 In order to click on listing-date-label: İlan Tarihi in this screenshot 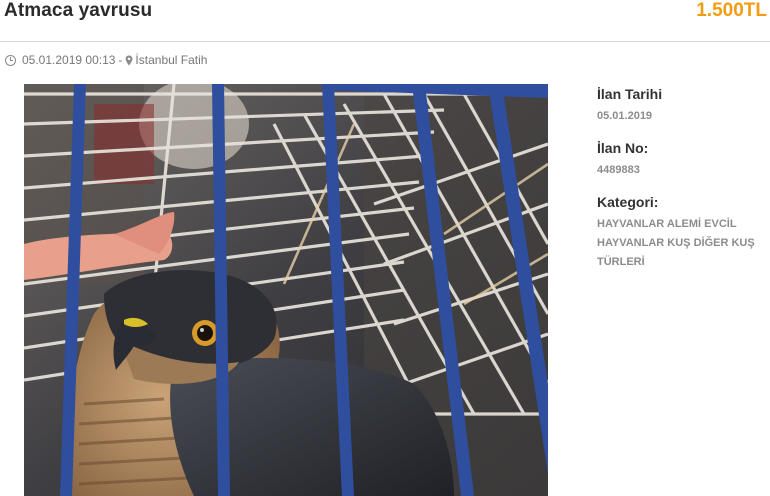, I will do `click(630, 94)`.